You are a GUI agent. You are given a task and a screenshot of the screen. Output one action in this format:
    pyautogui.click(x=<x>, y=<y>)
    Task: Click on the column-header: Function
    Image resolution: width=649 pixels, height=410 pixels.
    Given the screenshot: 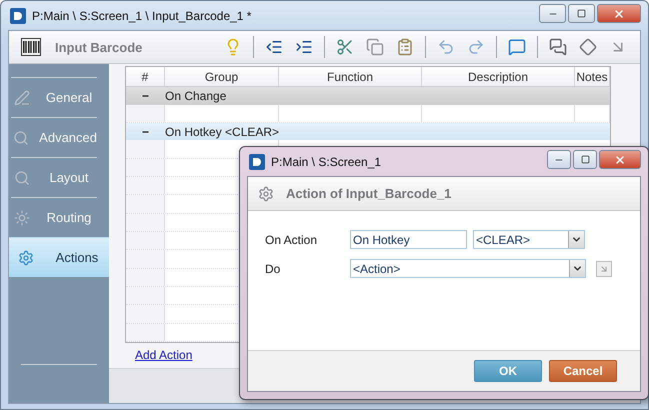 What is the action you would take?
    pyautogui.click(x=350, y=76)
    